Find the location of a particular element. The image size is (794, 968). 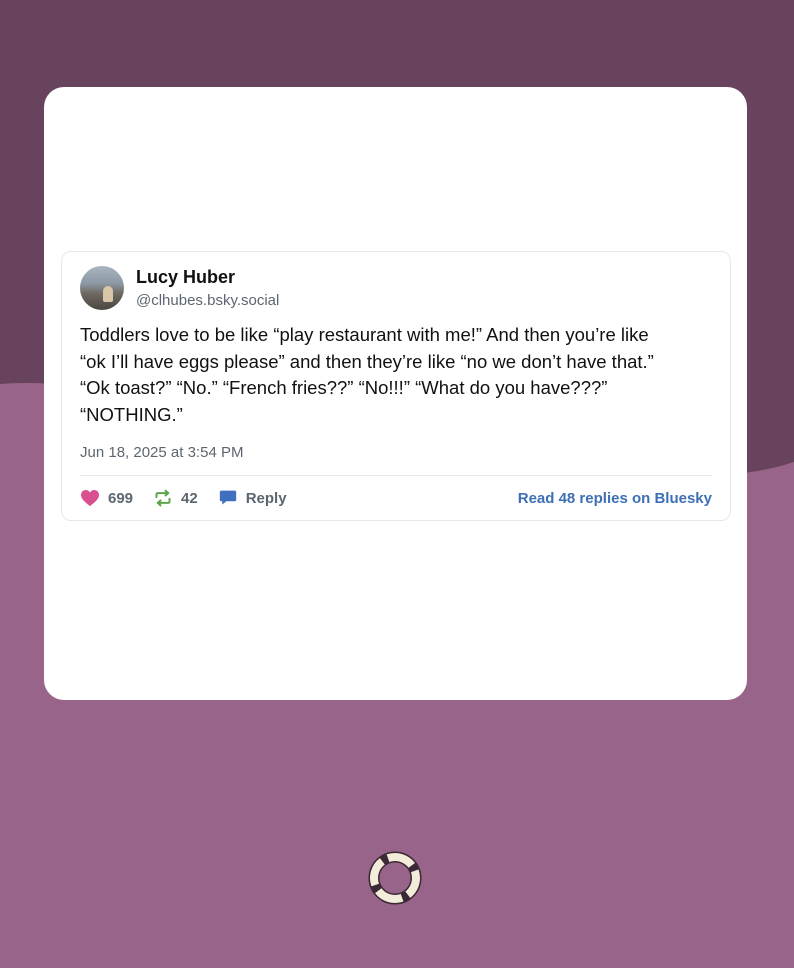

like-button: 699 is located at coordinates (106, 498).